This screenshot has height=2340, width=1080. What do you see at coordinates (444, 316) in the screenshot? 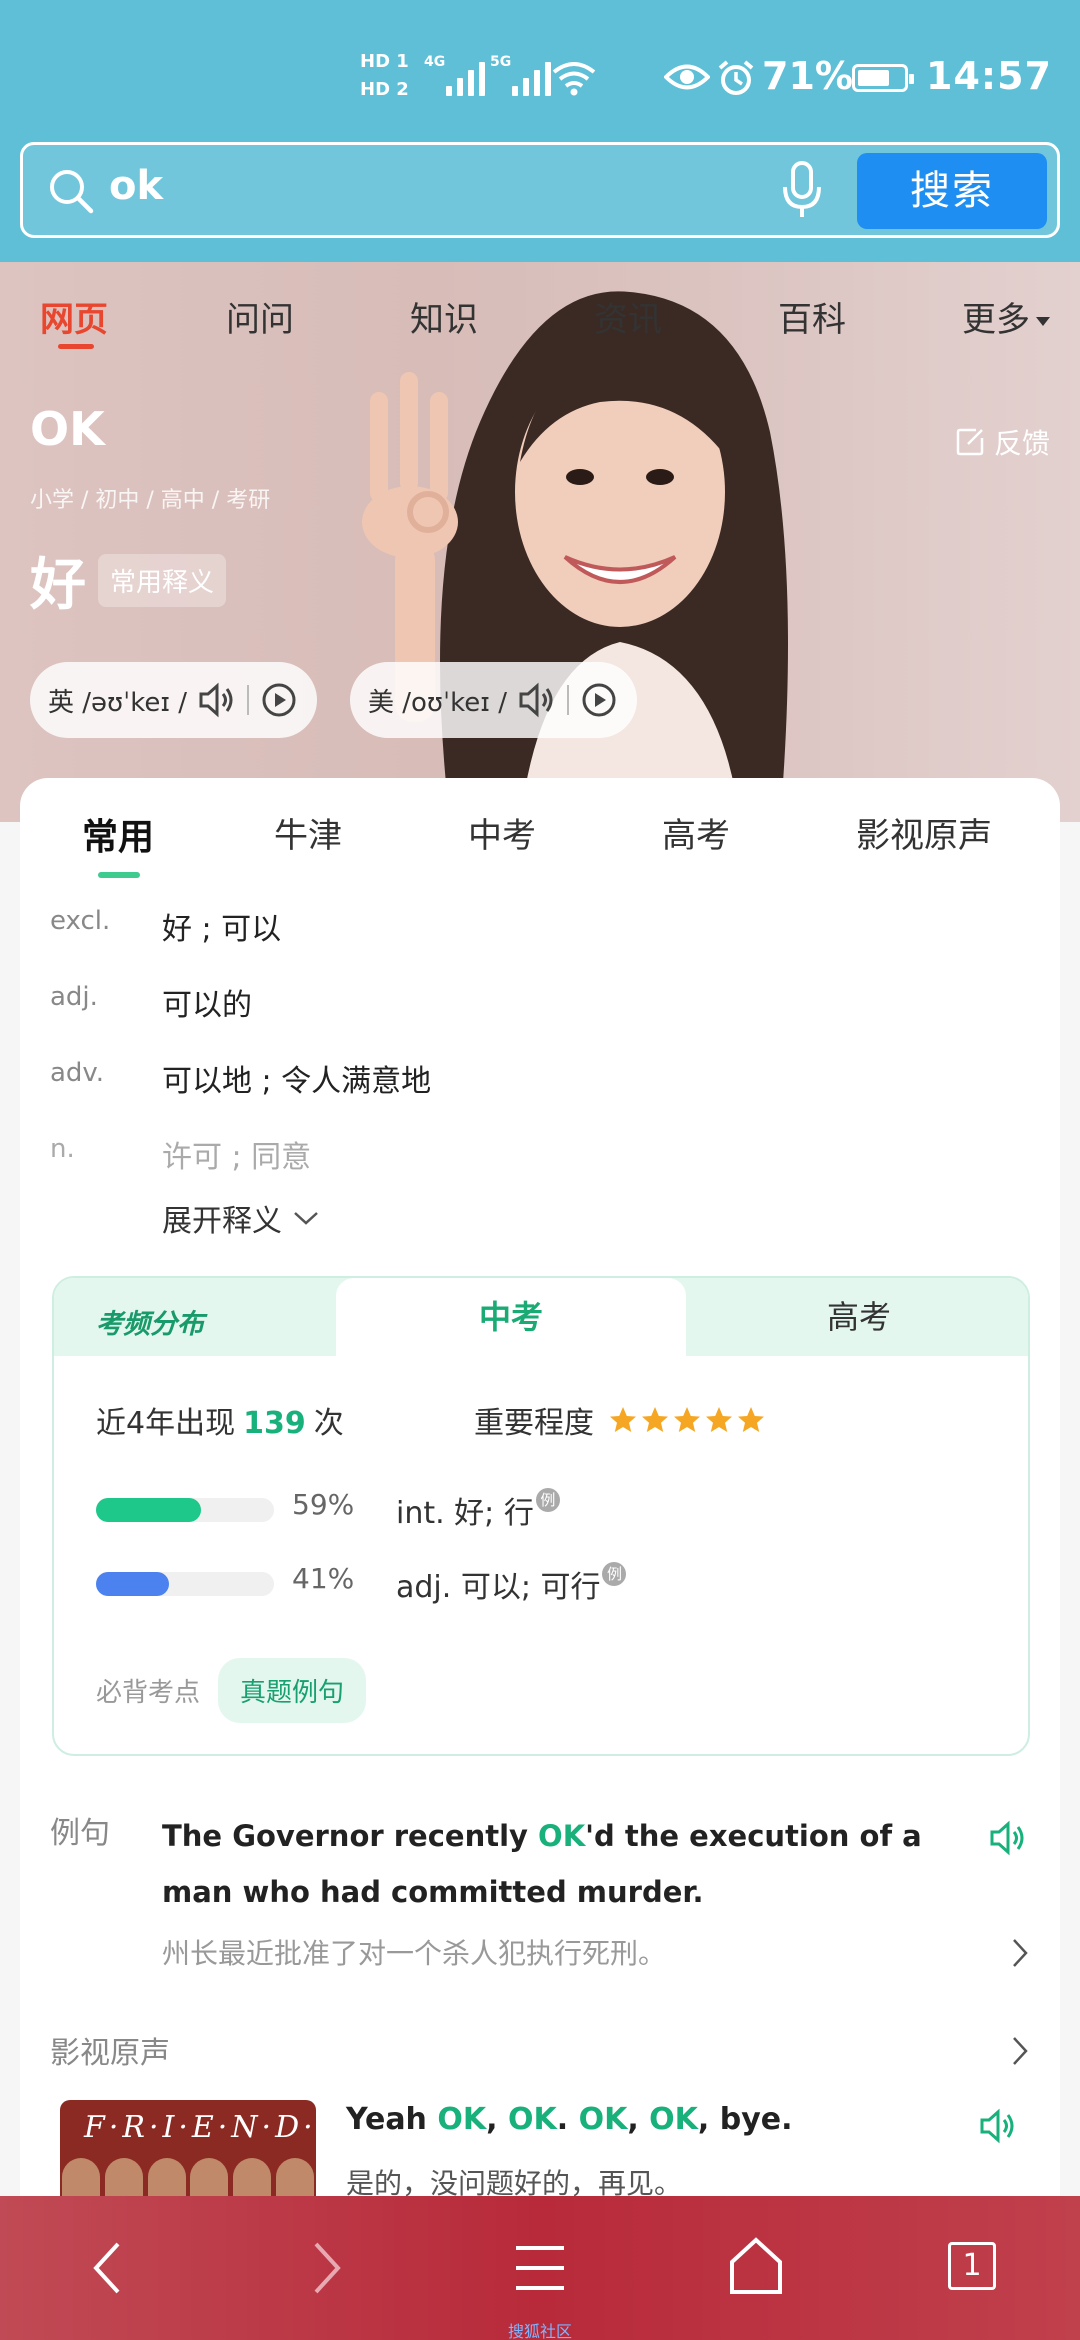
I see `tab-knowledge: 知识` at bounding box center [444, 316].